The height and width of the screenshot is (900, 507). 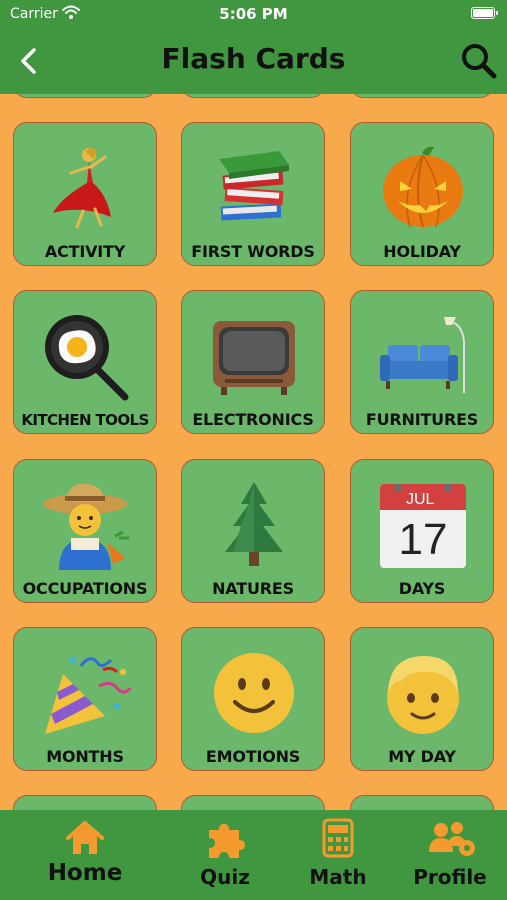 I want to click on tab-quiz: Quiz, so click(x=225, y=855).